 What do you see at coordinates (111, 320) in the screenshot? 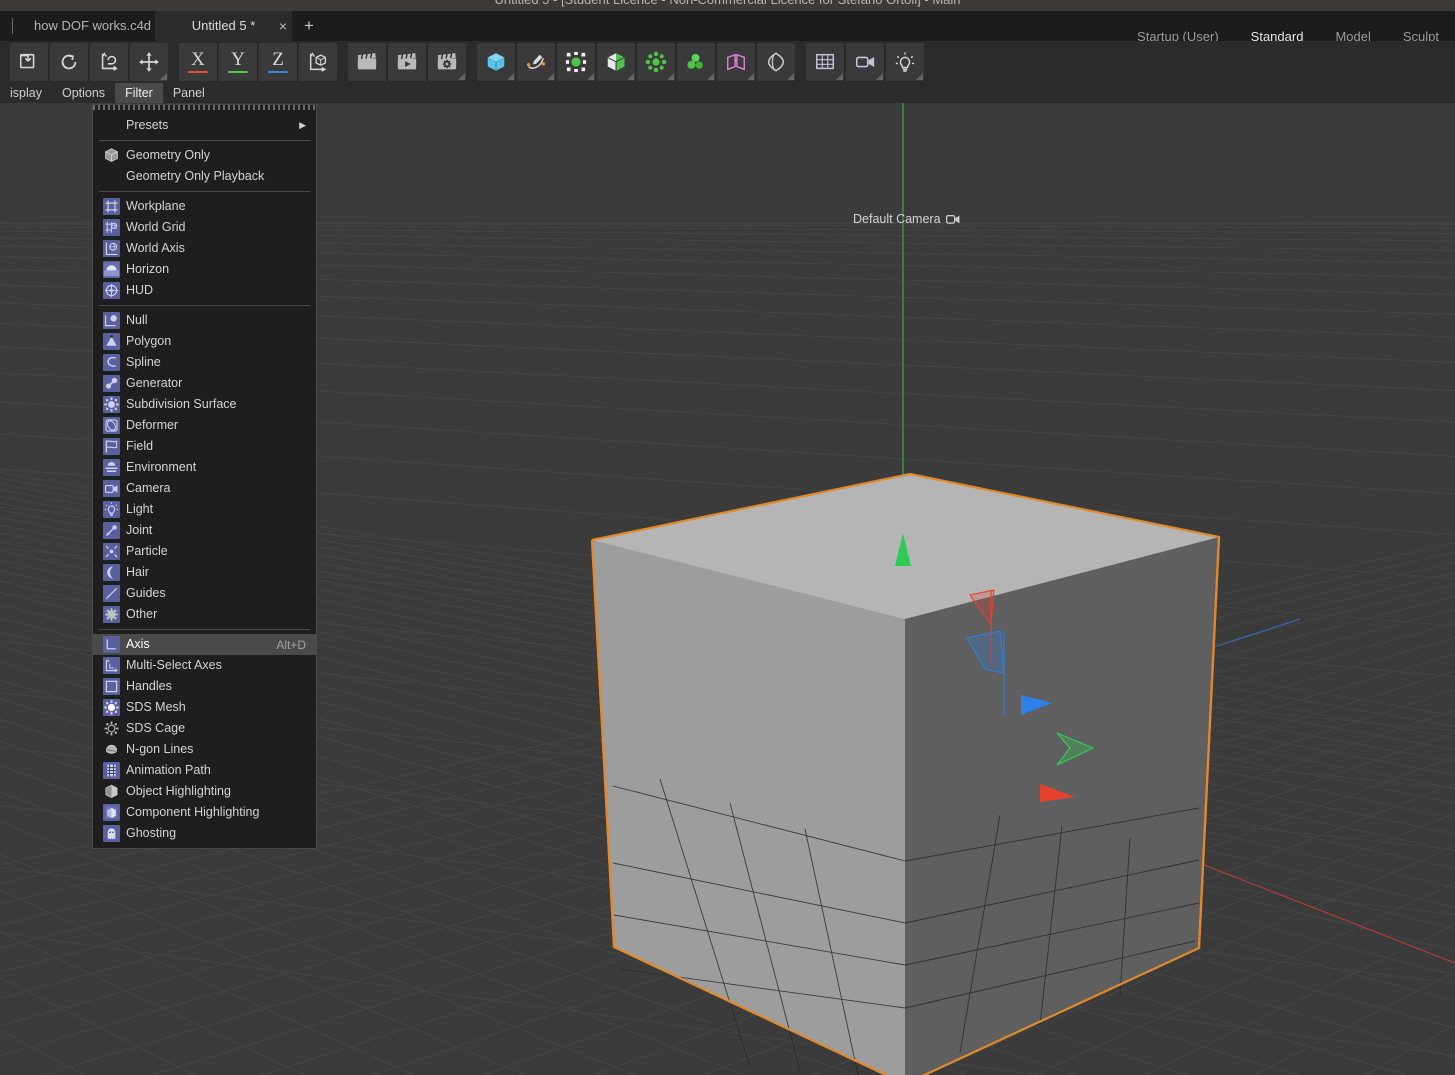
I see `null-obj-icon` at bounding box center [111, 320].